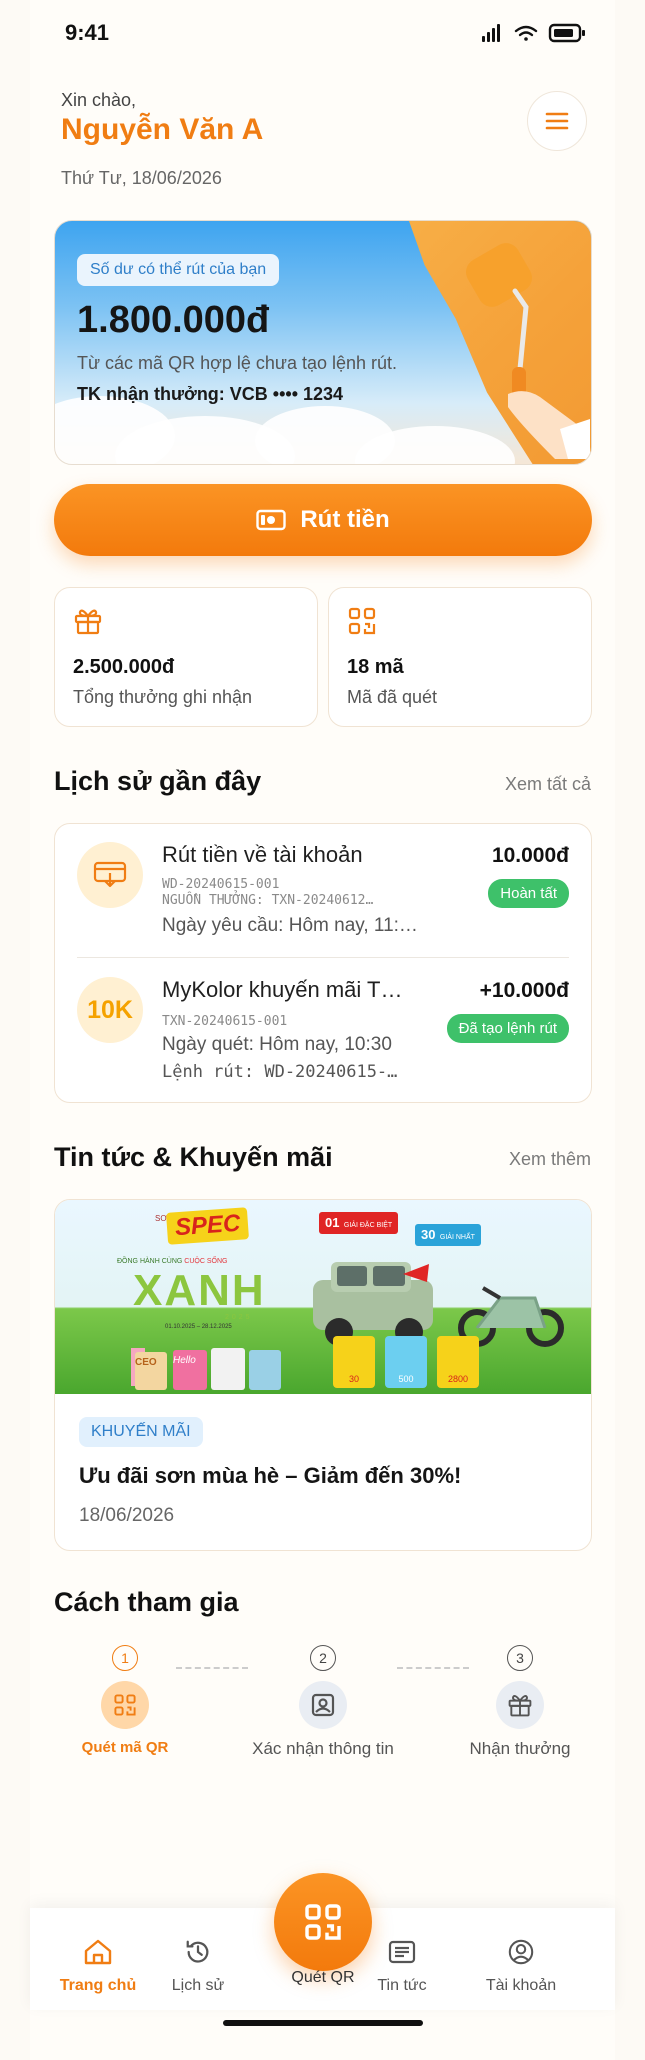  What do you see at coordinates (199, 1290) in the screenshot?
I see `banner-headline: XANH` at bounding box center [199, 1290].